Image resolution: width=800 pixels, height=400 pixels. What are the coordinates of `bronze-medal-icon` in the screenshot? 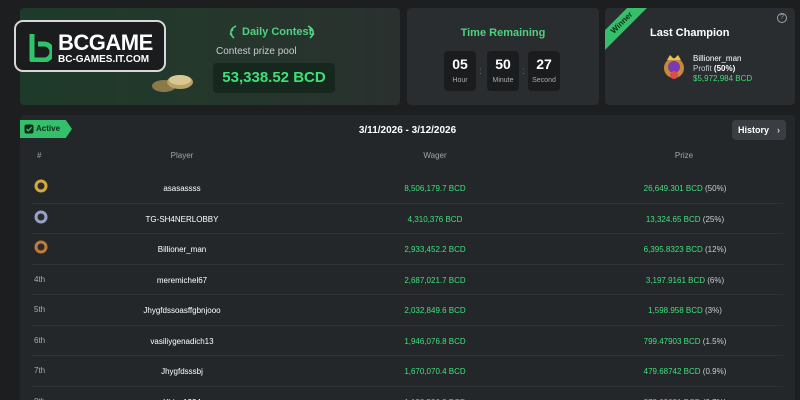 It's located at (41, 247).